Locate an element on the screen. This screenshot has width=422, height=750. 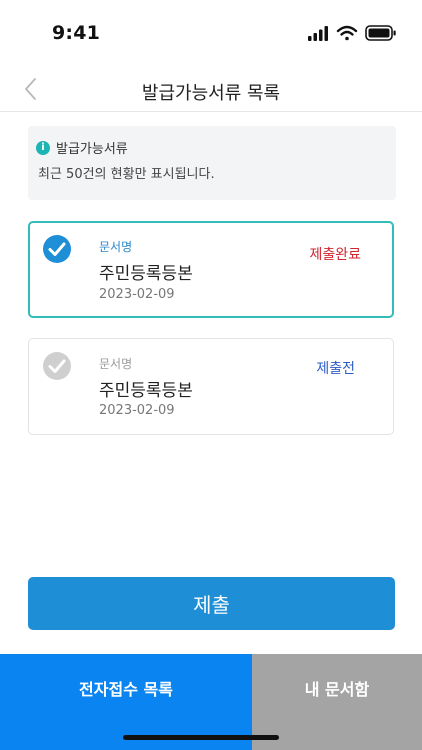
unchecked-circle-icon is located at coordinates (57, 366).